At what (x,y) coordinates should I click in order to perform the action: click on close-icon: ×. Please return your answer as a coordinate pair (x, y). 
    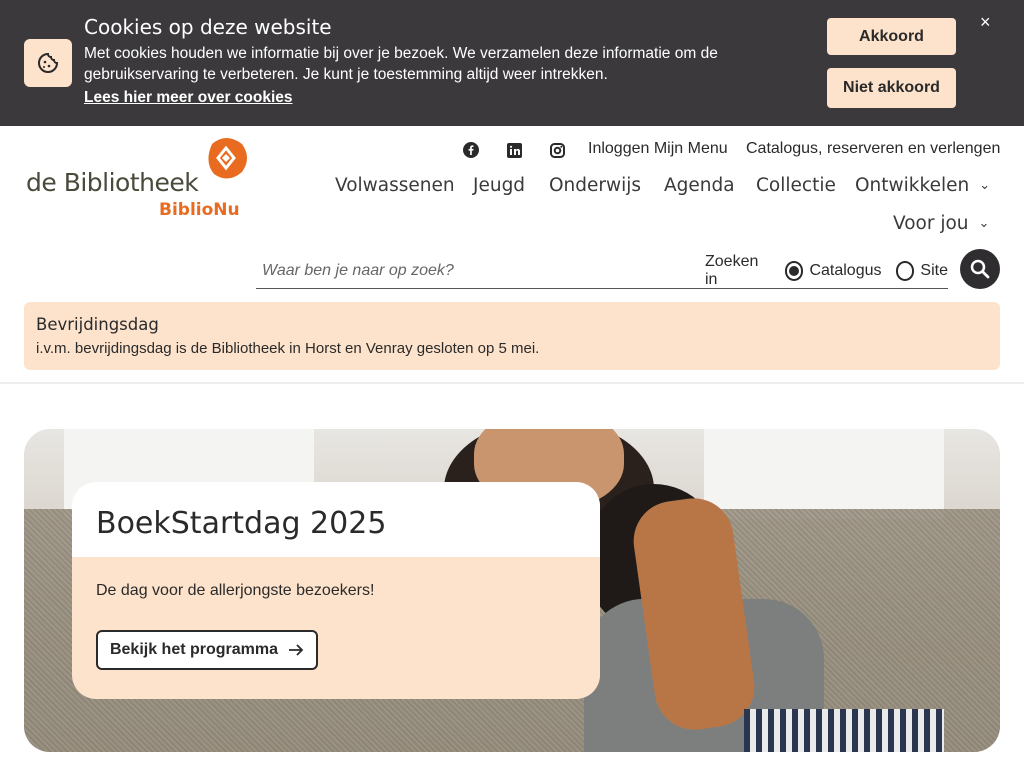
    Looking at the image, I should click on (985, 22).